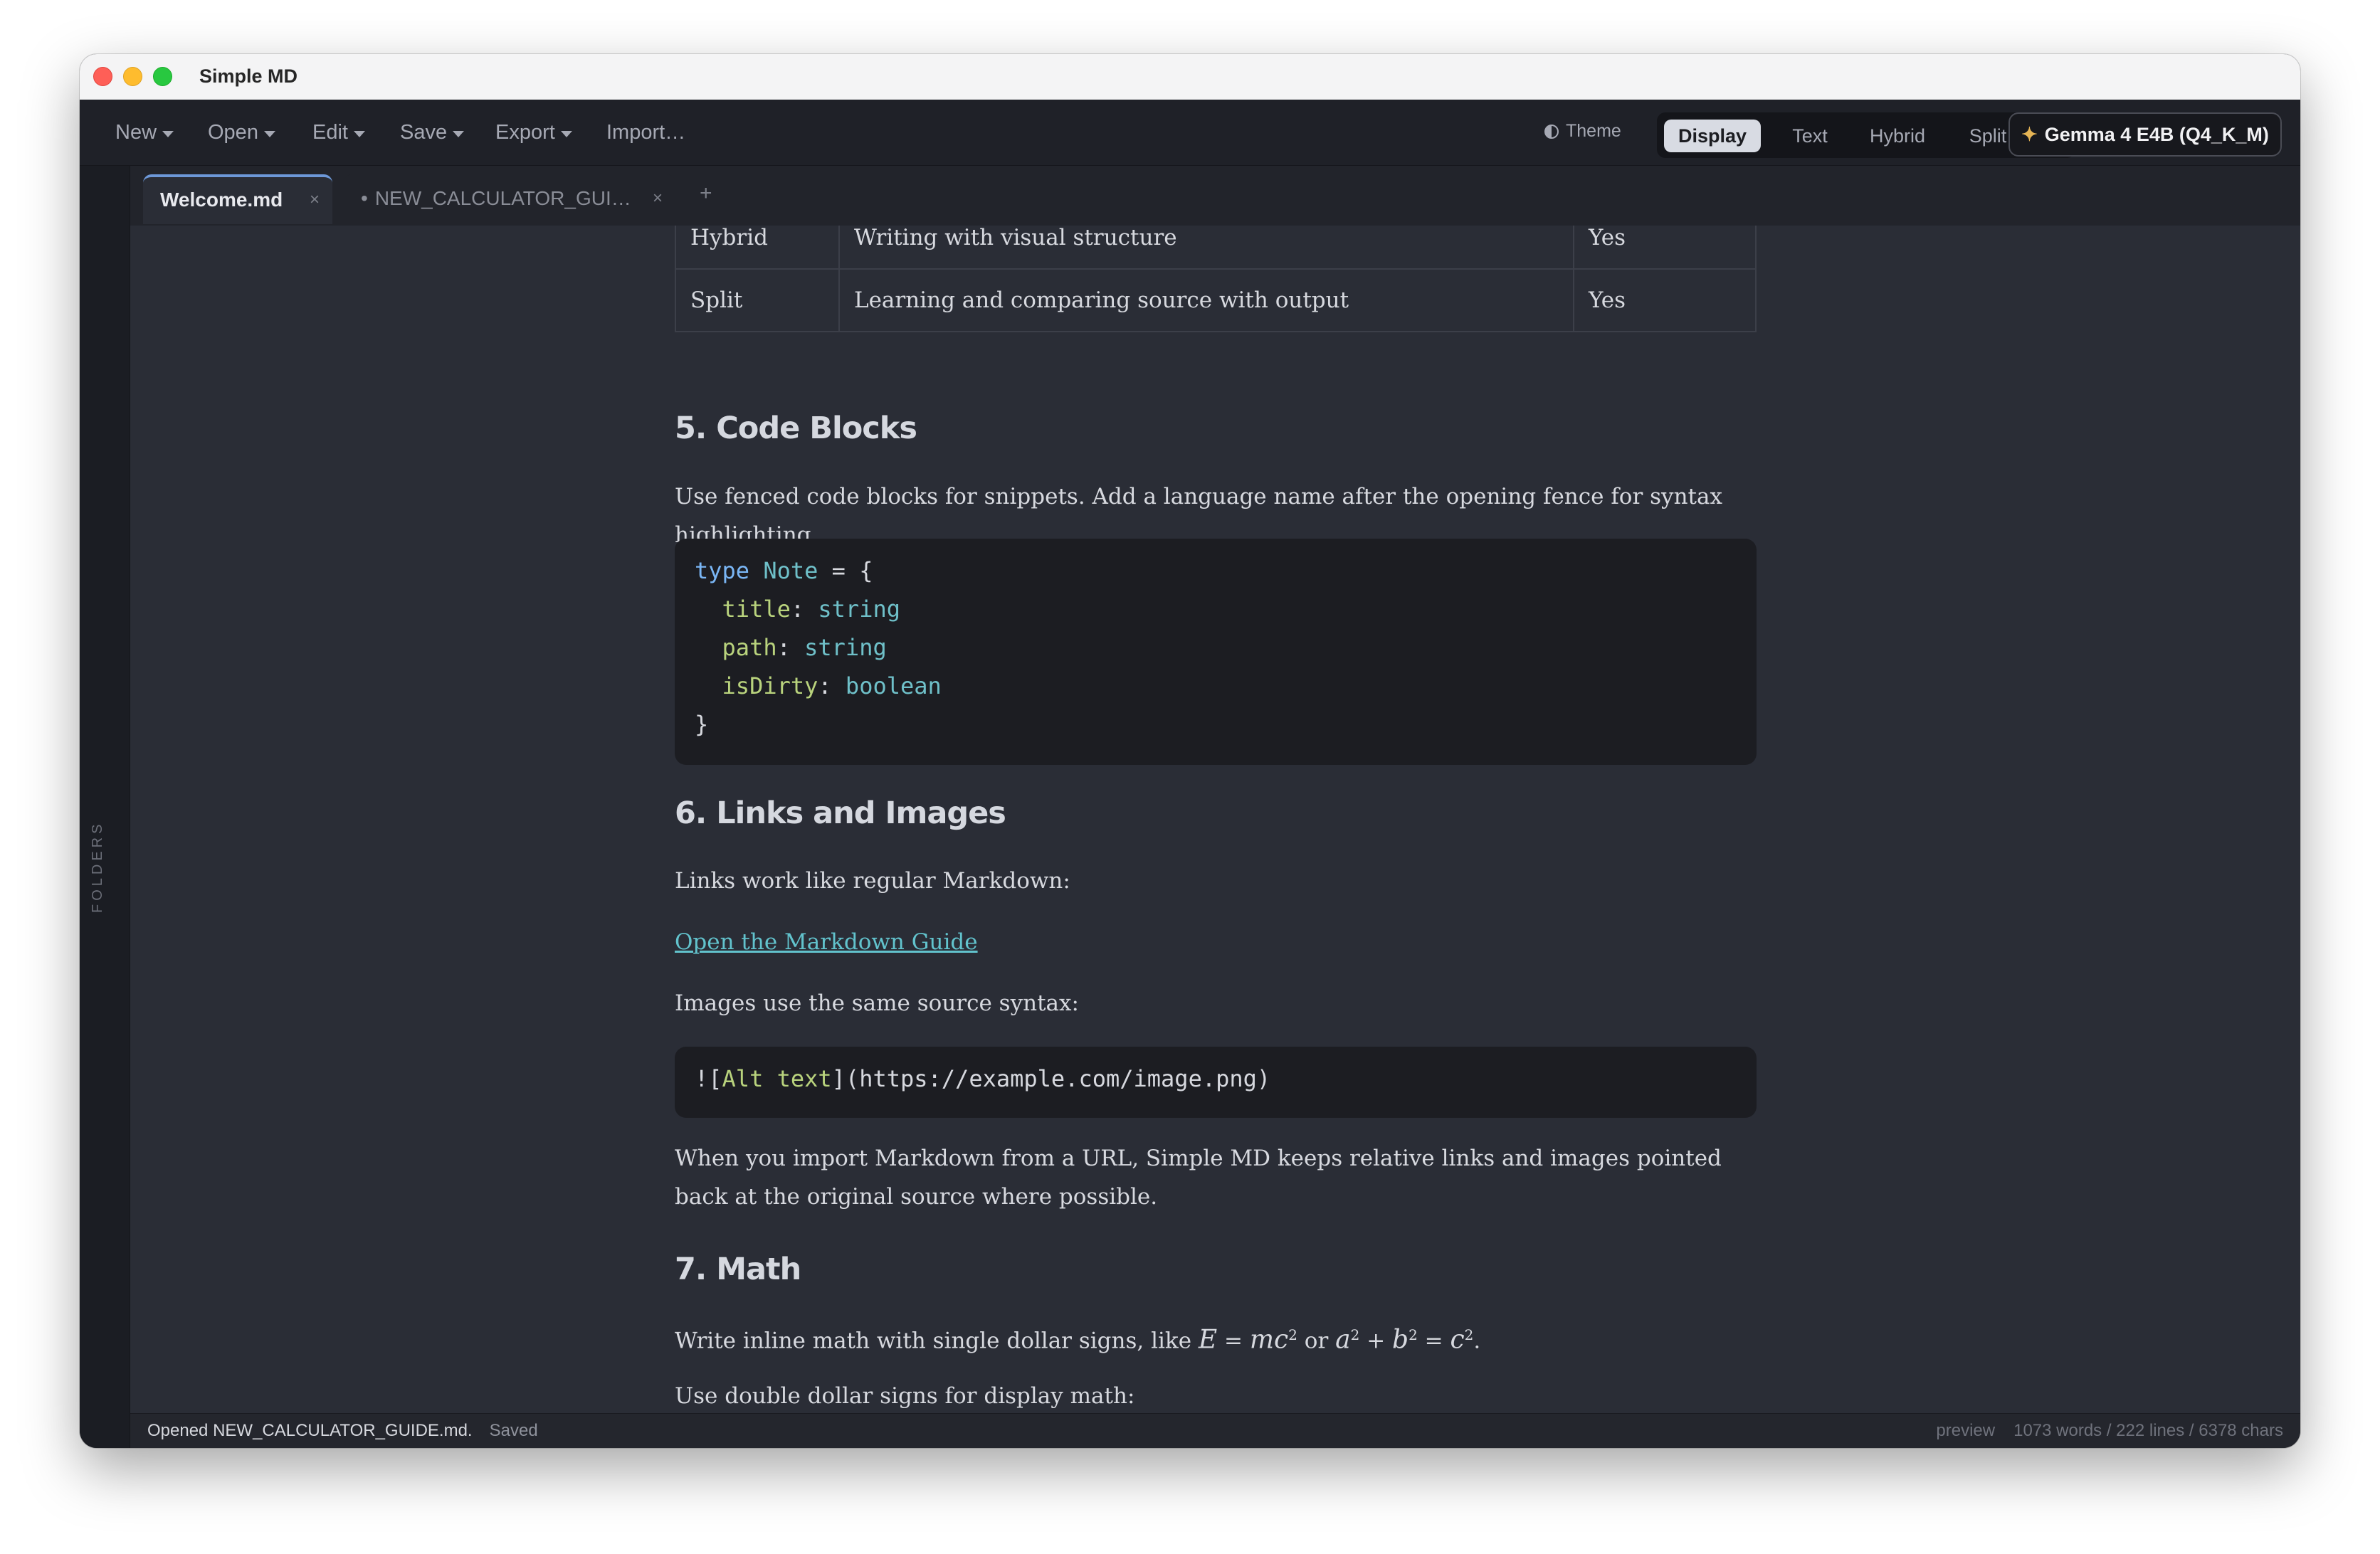  I want to click on math-inline: mc, so click(1269, 1340).